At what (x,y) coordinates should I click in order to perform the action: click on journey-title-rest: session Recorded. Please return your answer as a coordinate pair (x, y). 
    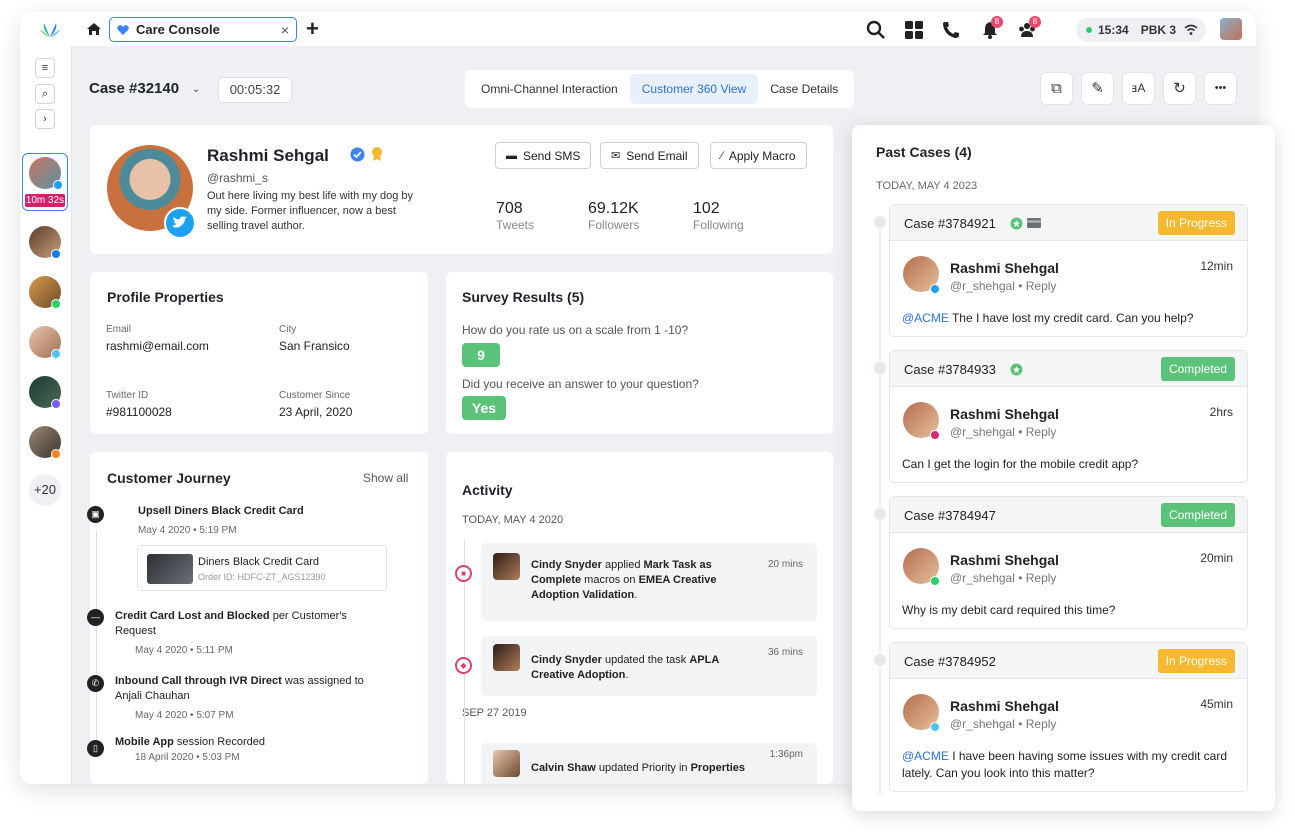
    Looking at the image, I should click on (219, 742).